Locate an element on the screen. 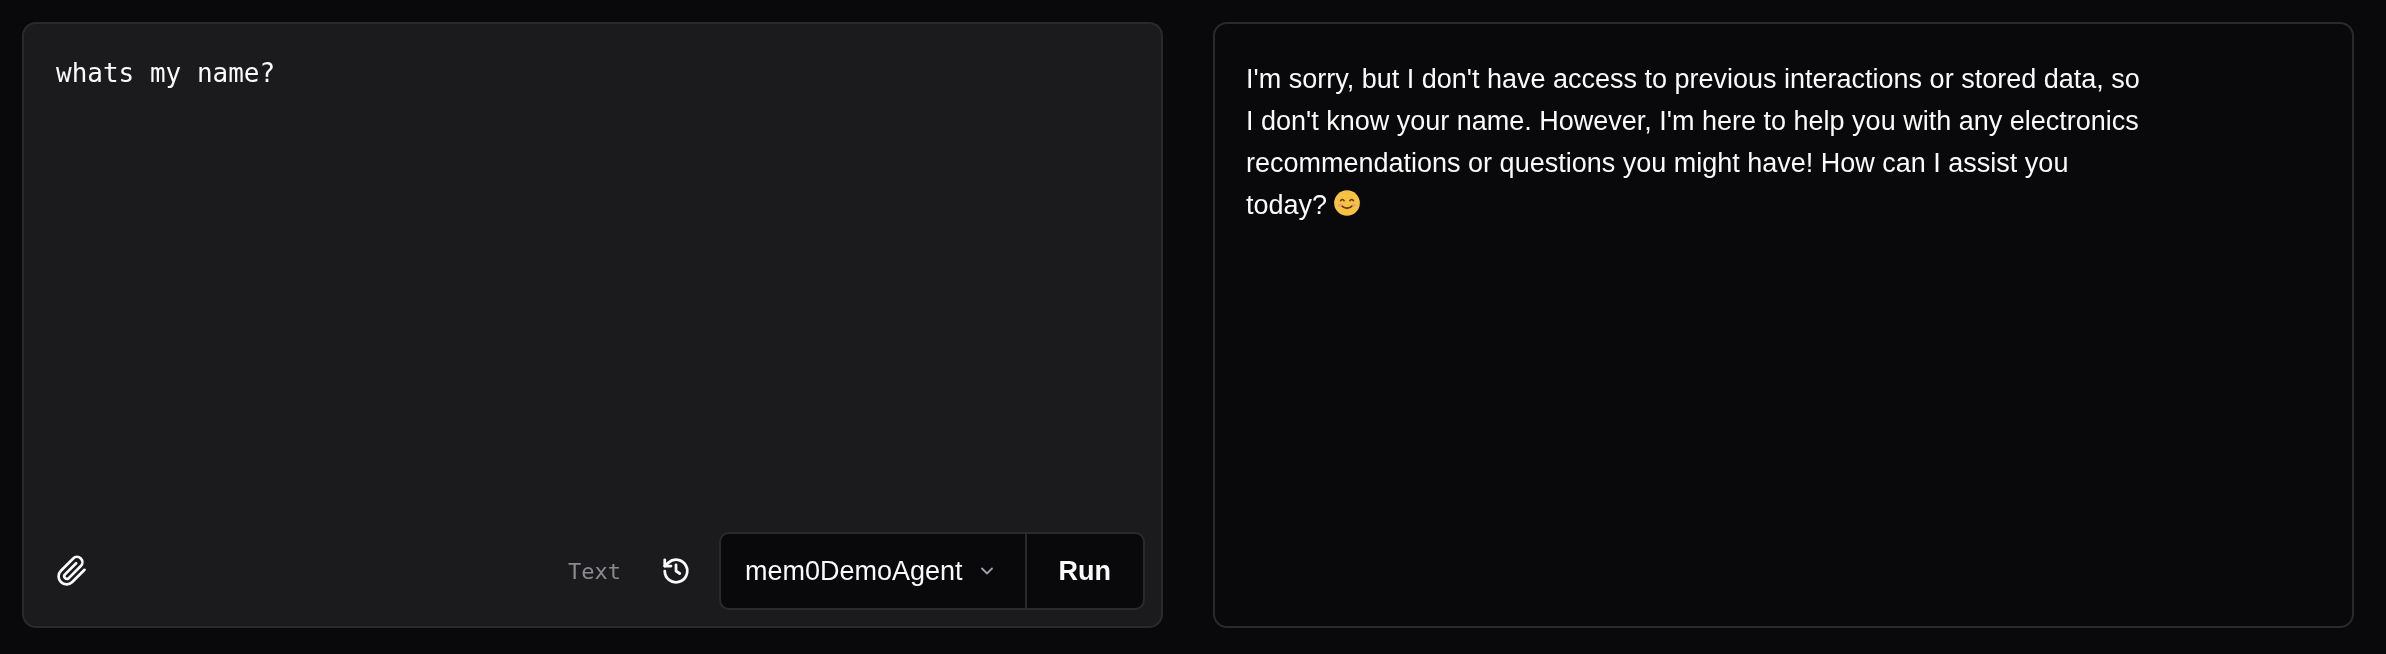 This screenshot has height=654, width=2386. mode-label: Text is located at coordinates (594, 571).